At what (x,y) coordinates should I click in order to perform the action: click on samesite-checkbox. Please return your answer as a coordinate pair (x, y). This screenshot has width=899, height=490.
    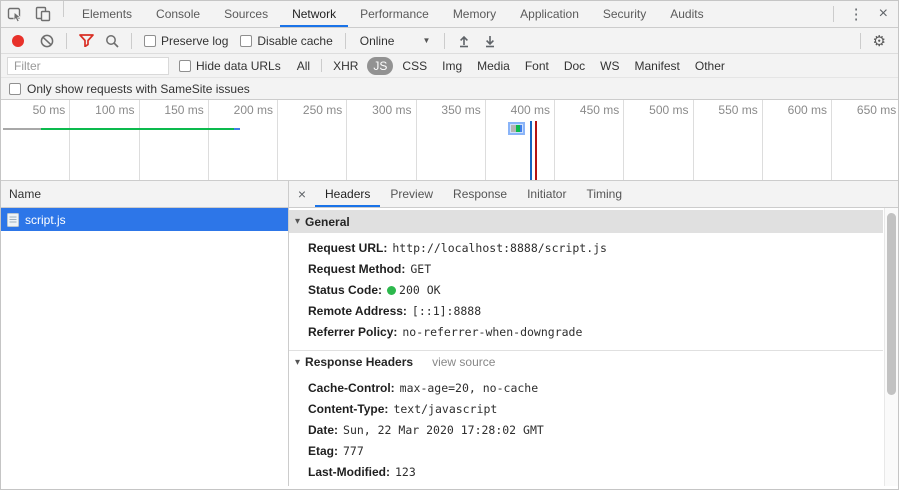
    Looking at the image, I should click on (15, 88).